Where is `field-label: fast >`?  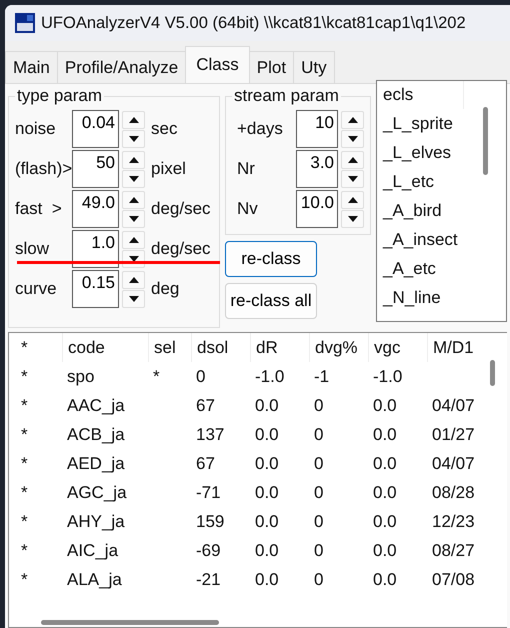 field-label: fast > is located at coordinates (39, 209).